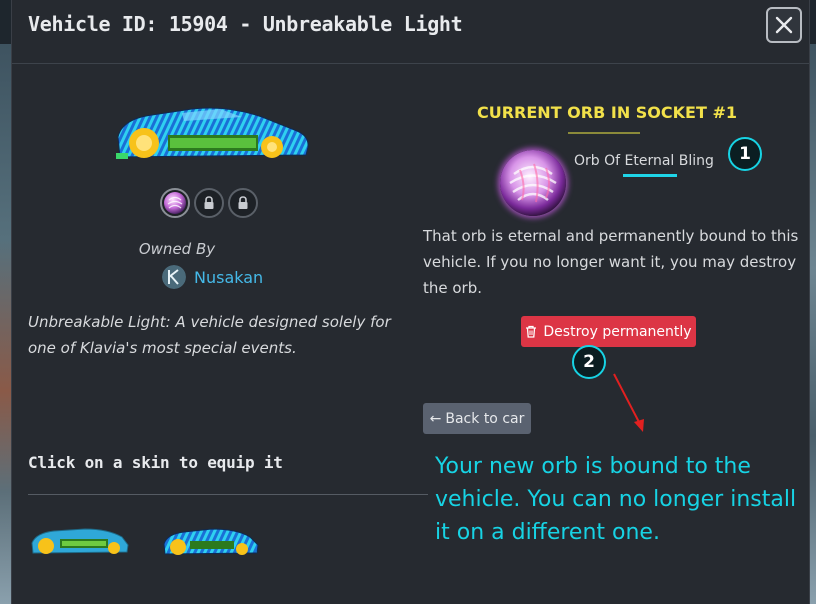  I want to click on owner-name-link: Nusakan, so click(228, 277).